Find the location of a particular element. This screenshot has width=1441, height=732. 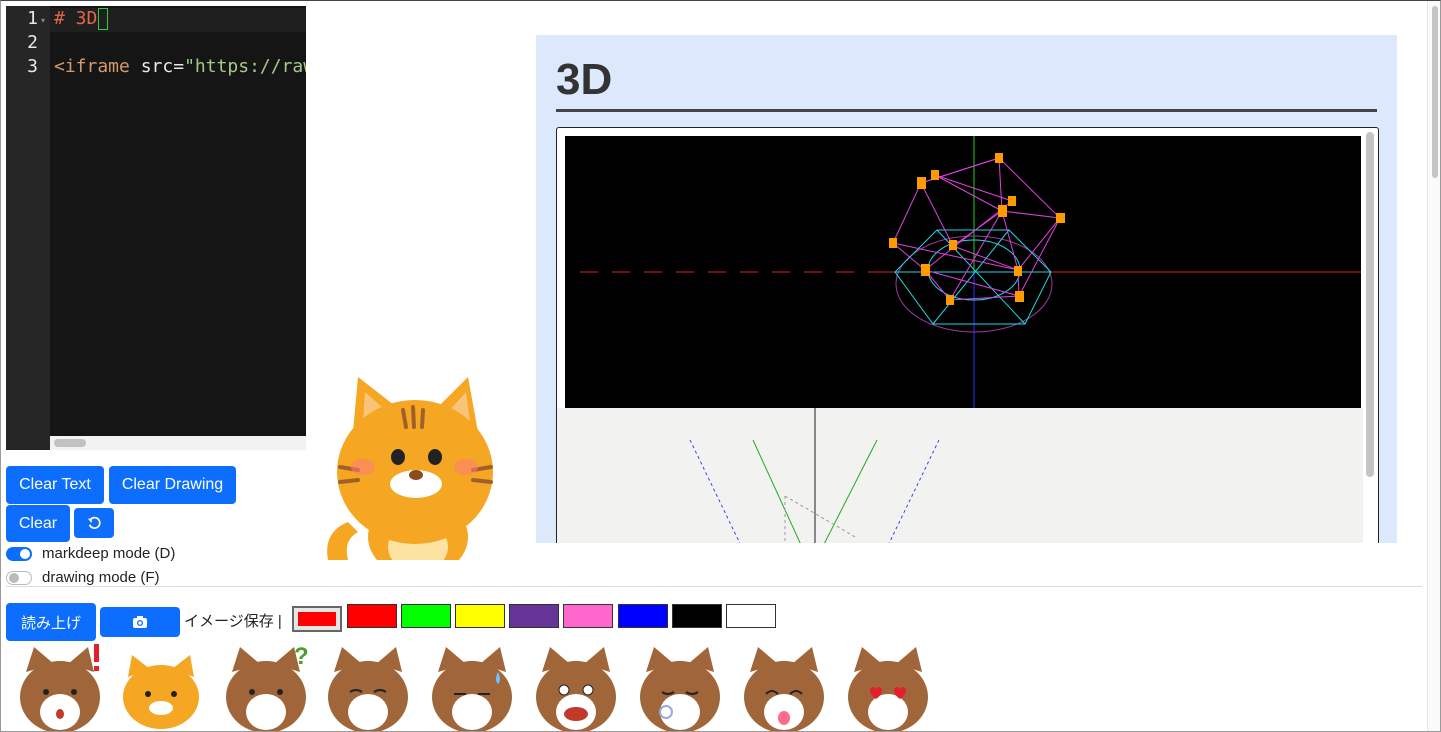

color-swatch-green is located at coordinates (426, 616).